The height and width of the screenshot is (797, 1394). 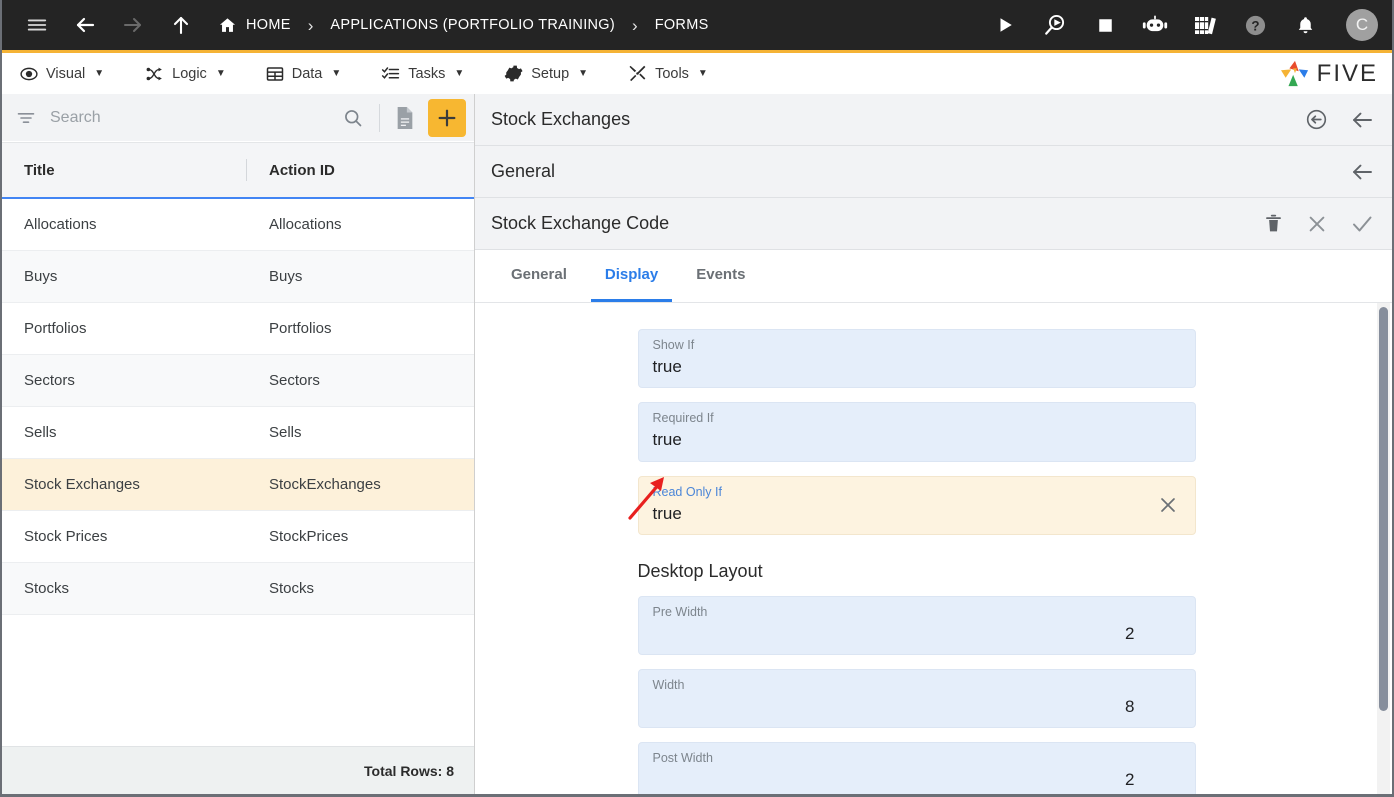 What do you see at coordinates (238, 381) in the screenshot?
I see `table-row: Sectors Sectors` at bounding box center [238, 381].